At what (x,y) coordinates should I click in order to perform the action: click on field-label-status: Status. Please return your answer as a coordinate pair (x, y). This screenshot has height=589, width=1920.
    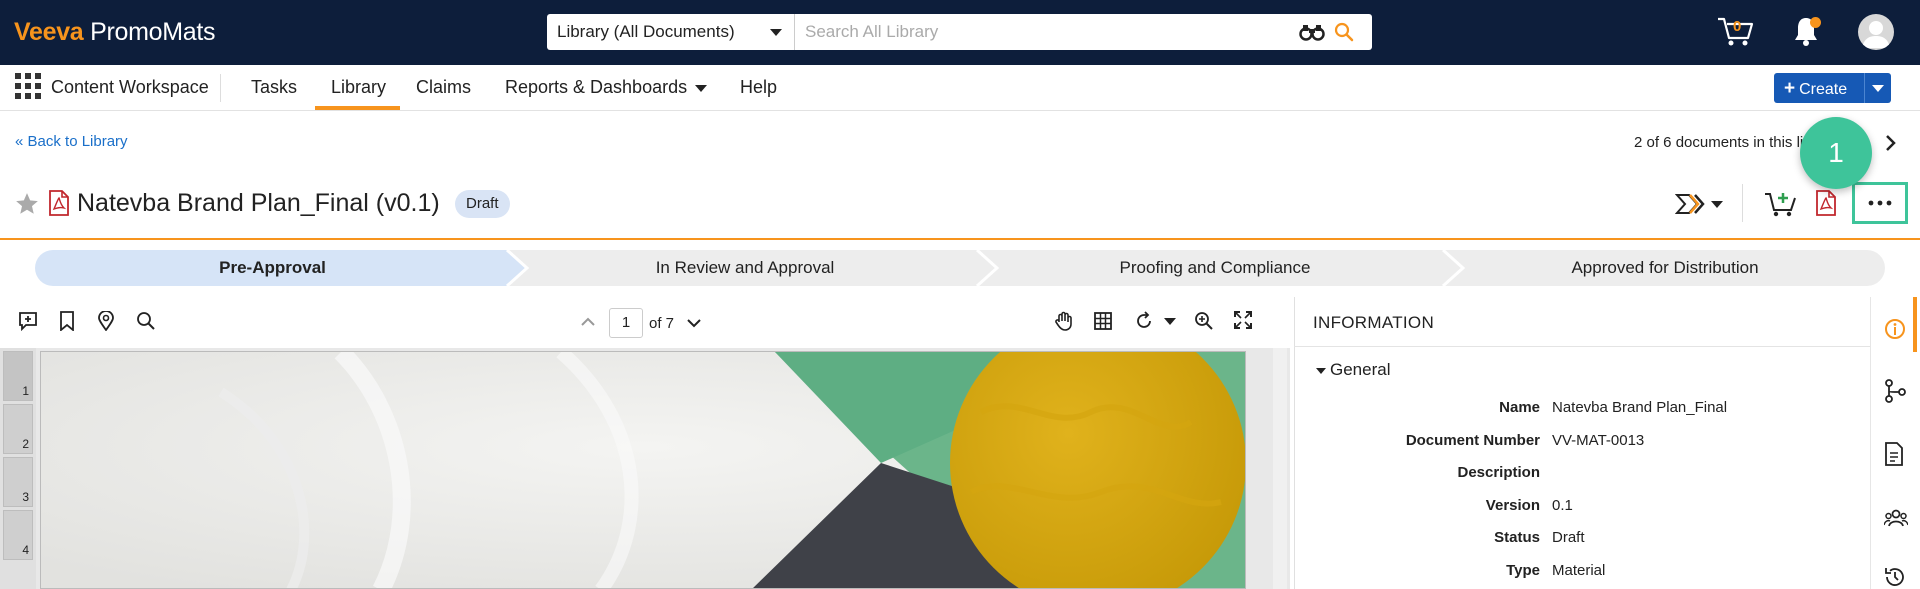
    Looking at the image, I should click on (1517, 537).